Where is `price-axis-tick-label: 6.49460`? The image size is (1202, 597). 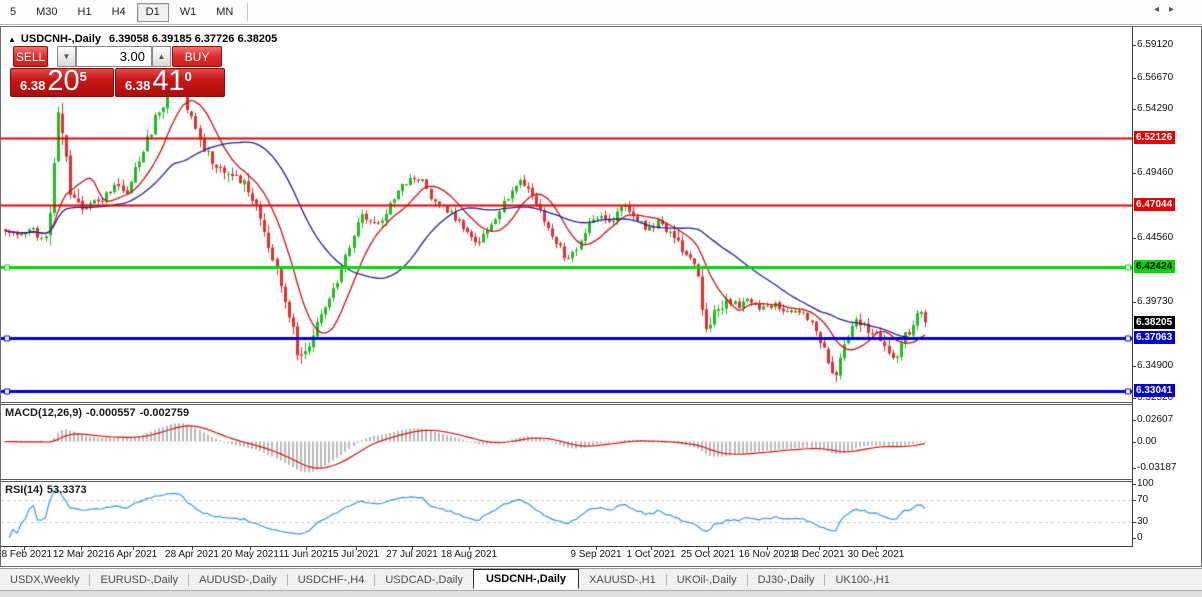 price-axis-tick-label: 6.49460 is located at coordinates (1155, 172).